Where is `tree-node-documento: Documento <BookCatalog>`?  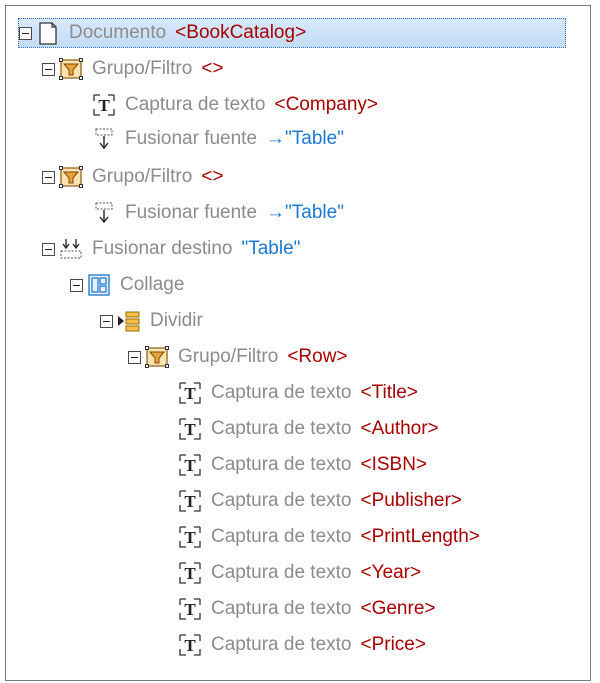 tree-node-documento: Documento <BookCatalog> is located at coordinates (292, 33).